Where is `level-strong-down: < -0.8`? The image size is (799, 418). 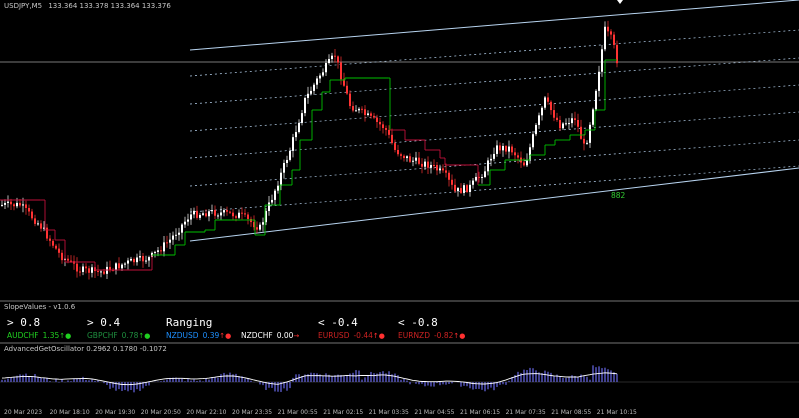
level-strong-down: < -0.8 is located at coordinates (418, 322).